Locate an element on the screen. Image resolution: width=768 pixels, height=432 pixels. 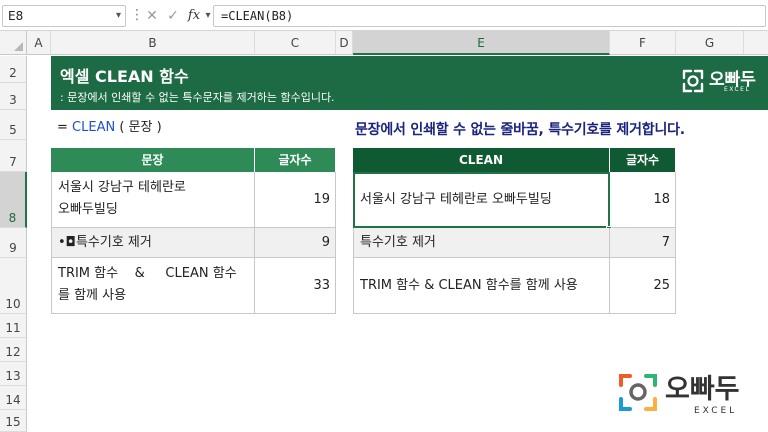
table-row: TRIM 함수 & CLEAN 함수를 함께 사용 is located at coordinates (481, 286).